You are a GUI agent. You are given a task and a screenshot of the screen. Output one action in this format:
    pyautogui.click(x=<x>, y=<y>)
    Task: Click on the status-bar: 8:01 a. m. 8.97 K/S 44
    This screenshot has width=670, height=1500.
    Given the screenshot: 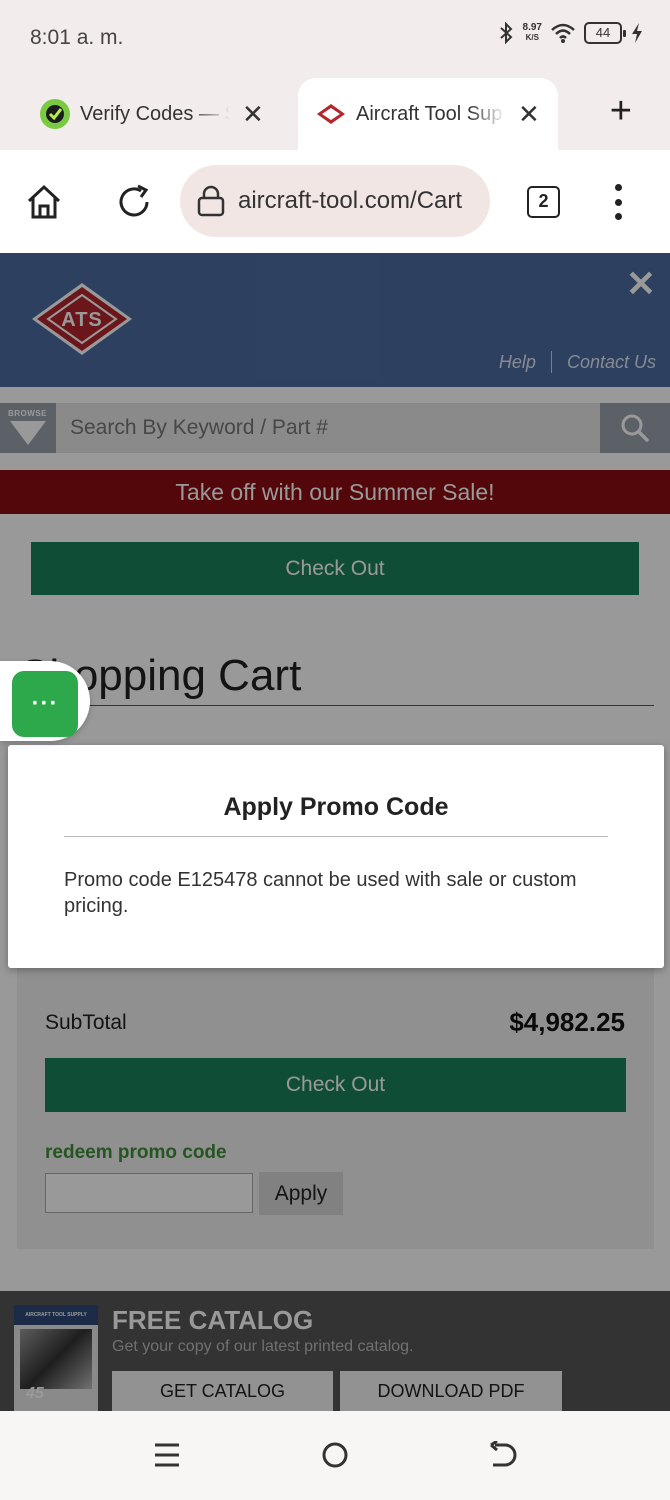 What is the action you would take?
    pyautogui.click(x=335, y=39)
    